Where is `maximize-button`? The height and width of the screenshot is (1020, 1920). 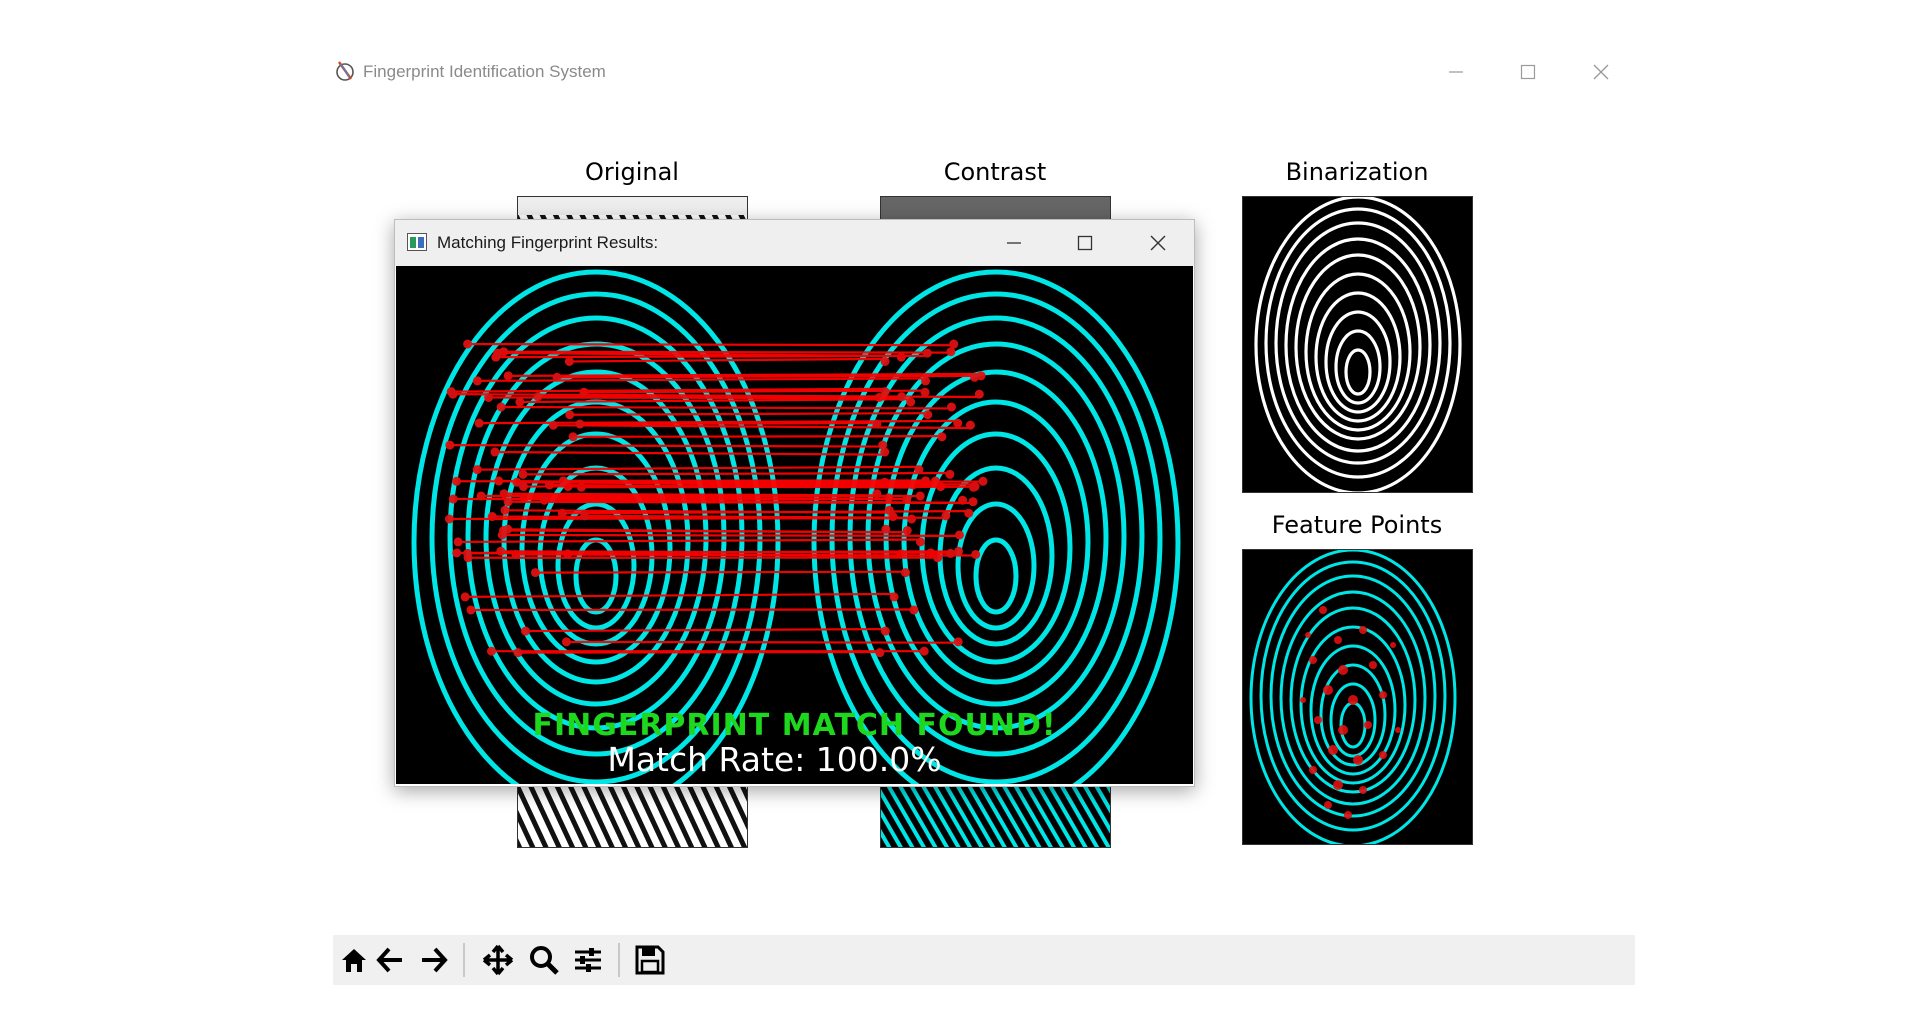 maximize-button is located at coordinates (1528, 72).